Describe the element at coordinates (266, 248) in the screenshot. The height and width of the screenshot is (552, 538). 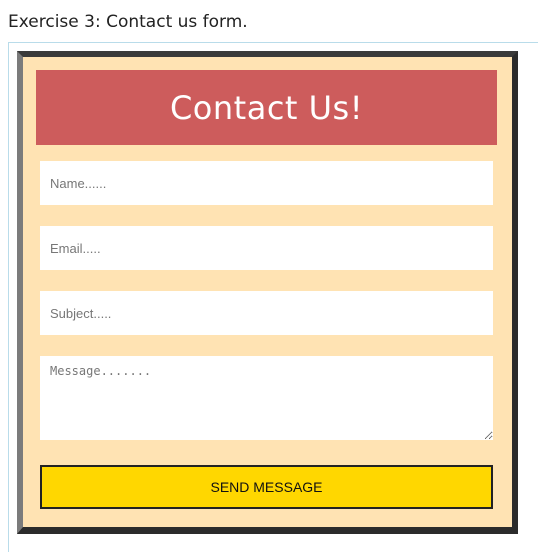
I see `email-input` at that location.